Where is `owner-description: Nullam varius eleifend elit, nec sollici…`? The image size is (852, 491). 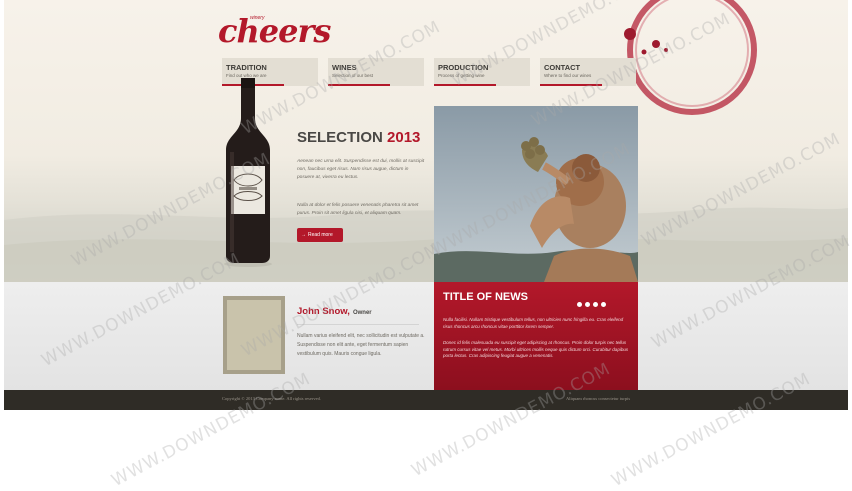
owner-description: Nullam varius eleifend elit, nec sollici… is located at coordinates (361, 345).